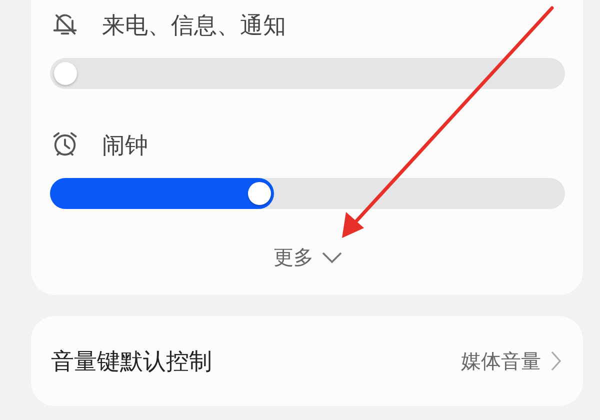  What do you see at coordinates (65, 73) in the screenshot?
I see `slider-thumb` at bounding box center [65, 73].